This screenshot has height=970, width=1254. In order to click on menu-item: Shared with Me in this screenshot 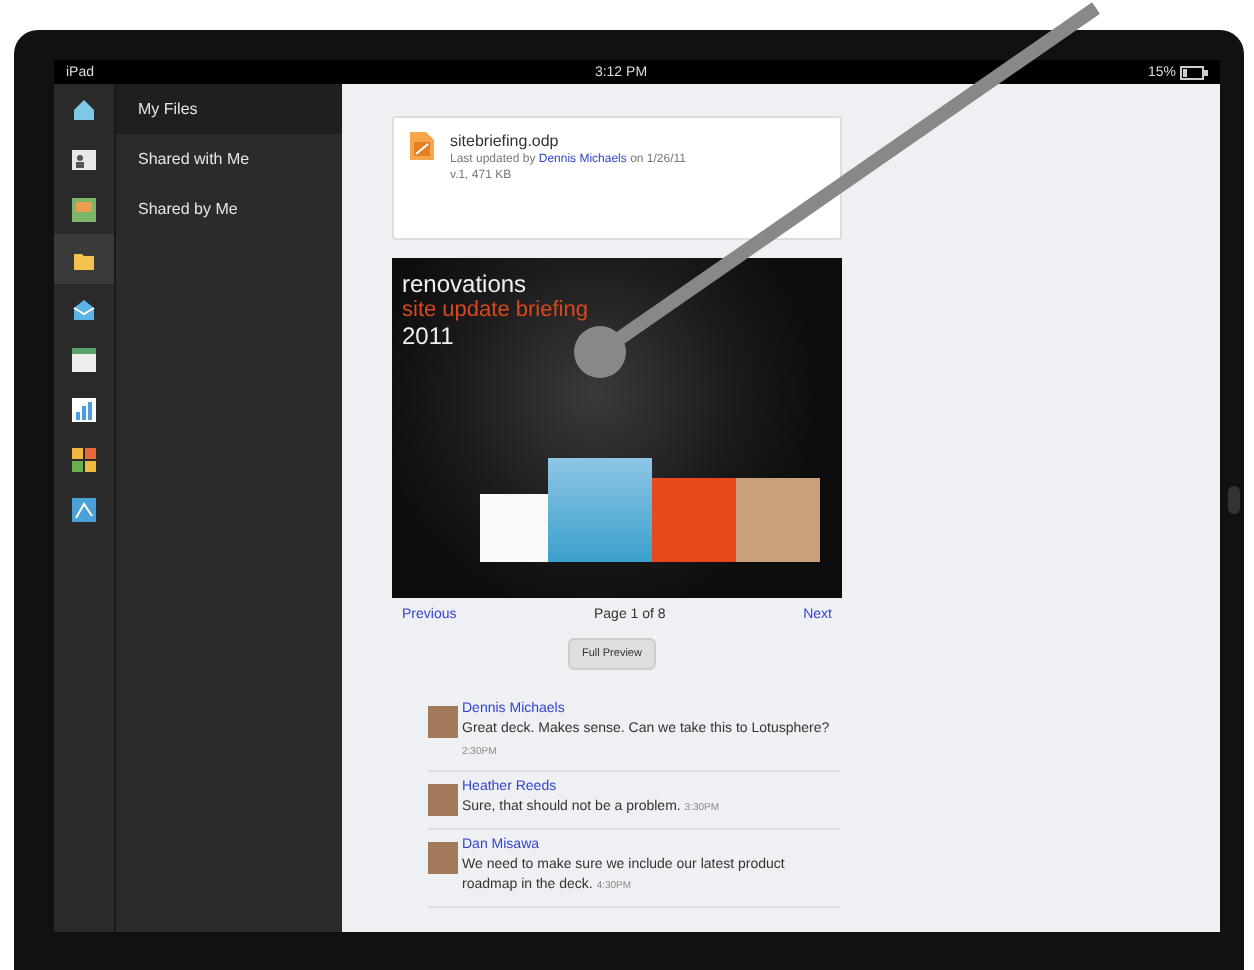, I will do `click(229, 159)`.